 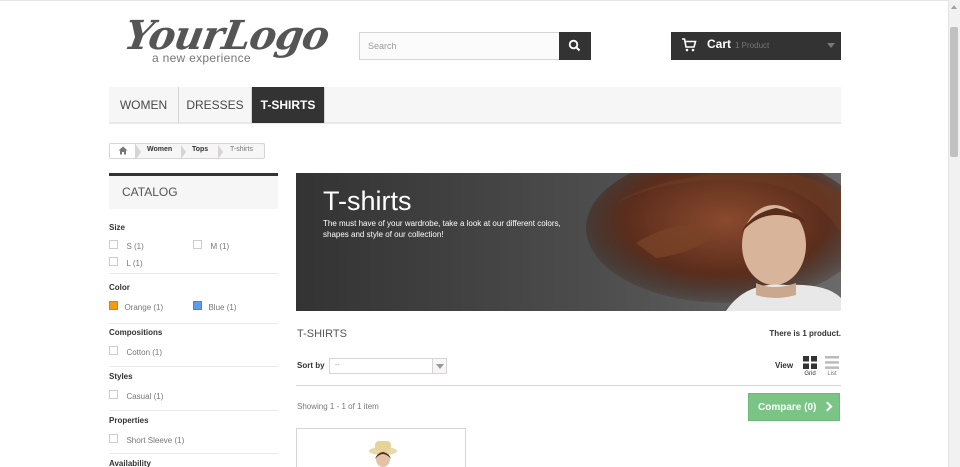 I want to click on filter-size-m: M (1), so click(x=211, y=245).